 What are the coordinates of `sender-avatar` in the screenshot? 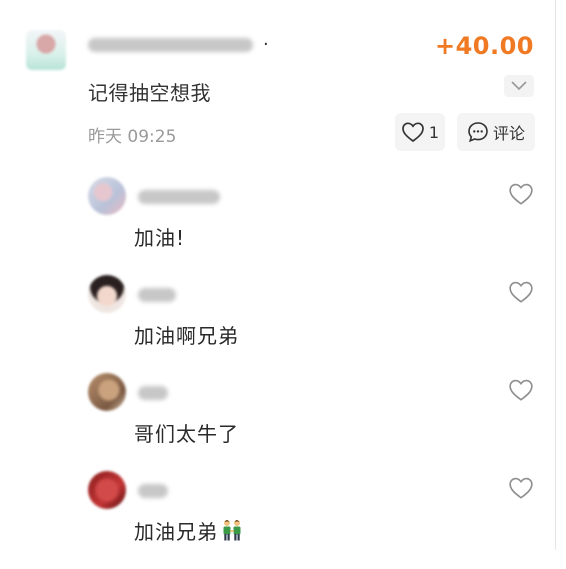 It's located at (46, 50).